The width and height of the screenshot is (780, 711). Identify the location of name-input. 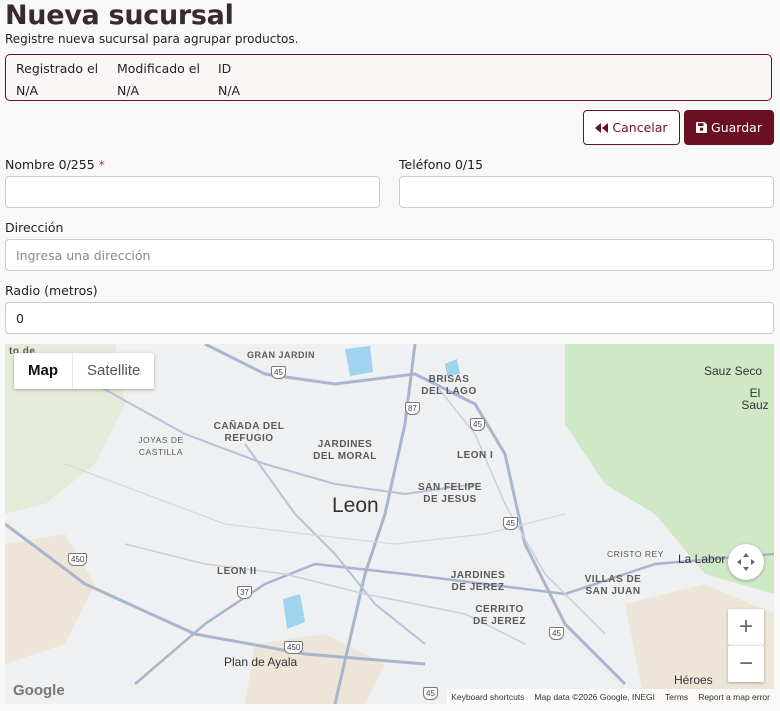
(192, 192).